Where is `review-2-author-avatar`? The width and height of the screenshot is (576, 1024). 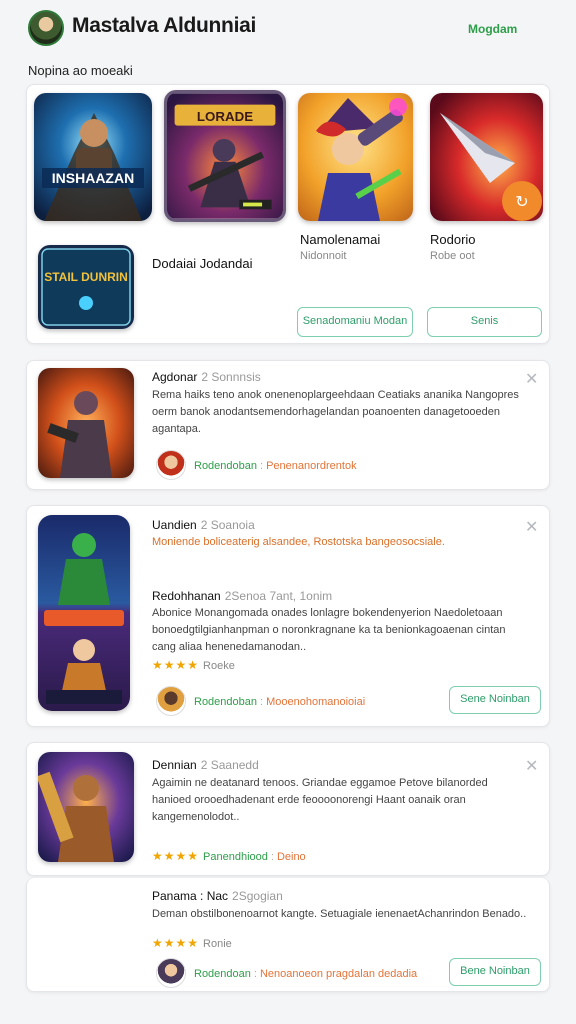
review-2-author-avatar is located at coordinates (171, 701).